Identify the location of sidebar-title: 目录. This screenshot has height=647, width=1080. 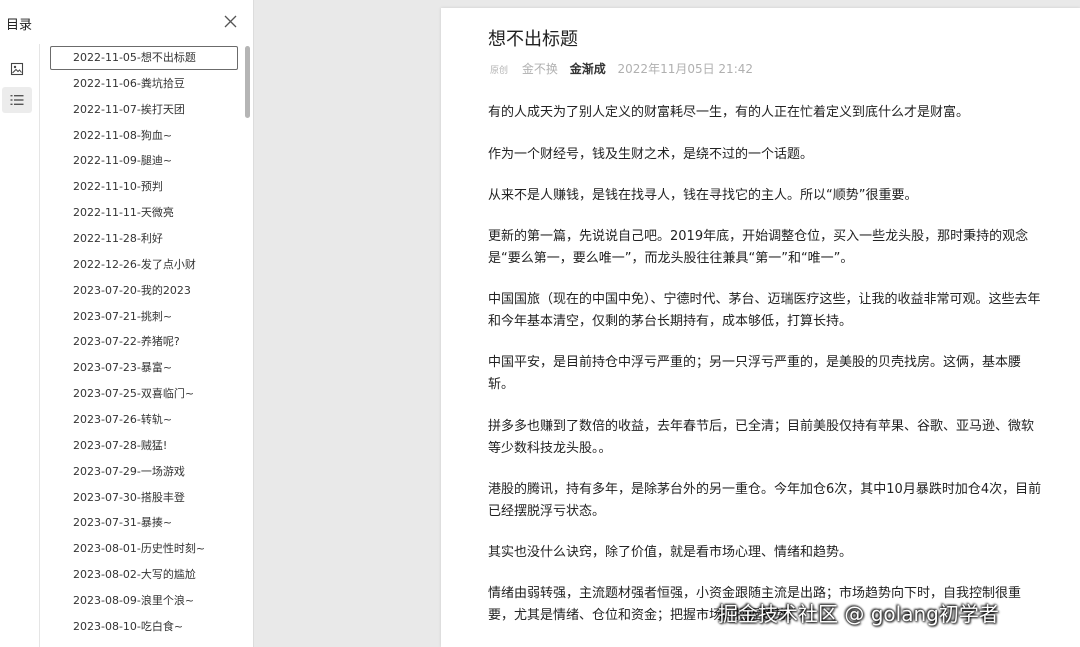
(19, 25).